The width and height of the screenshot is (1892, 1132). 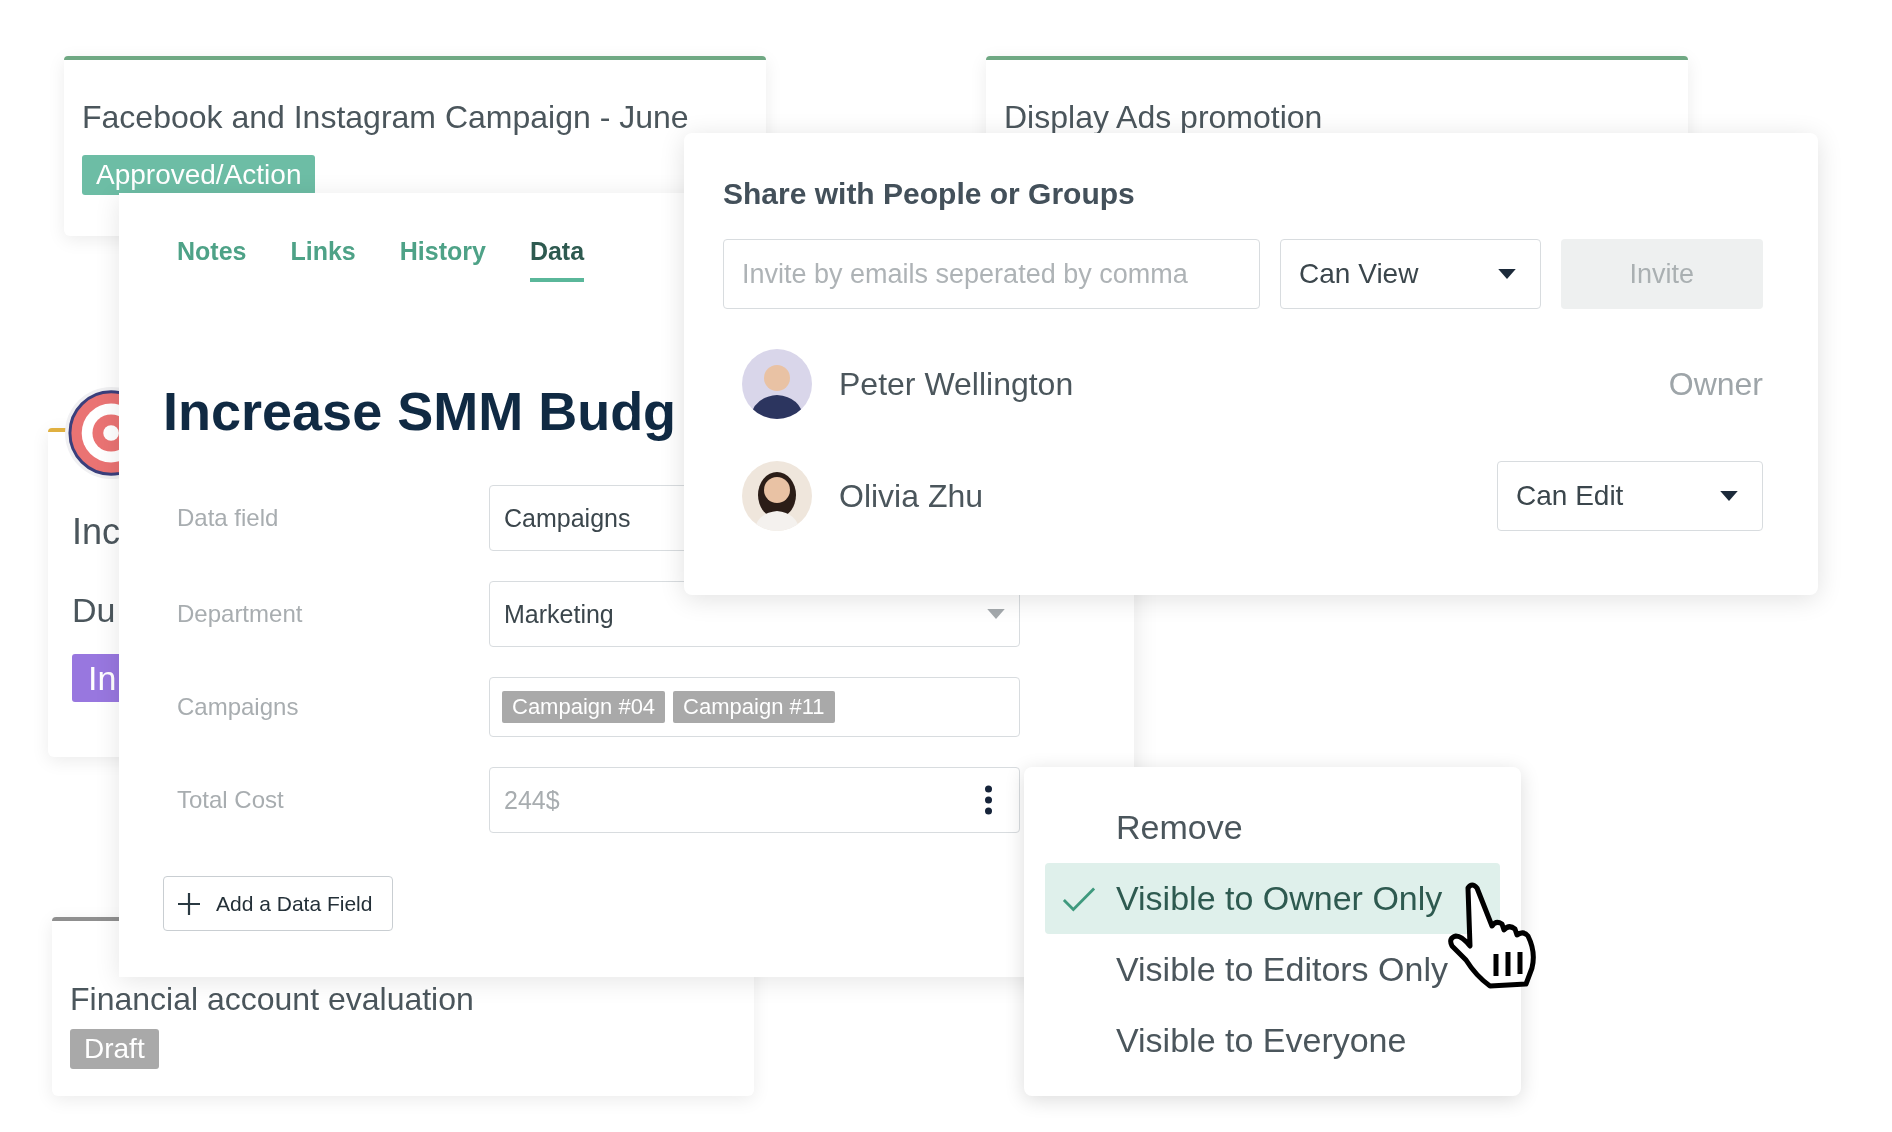 I want to click on card-title: Facebook and Instagram Campaign - June, so click(x=385, y=117).